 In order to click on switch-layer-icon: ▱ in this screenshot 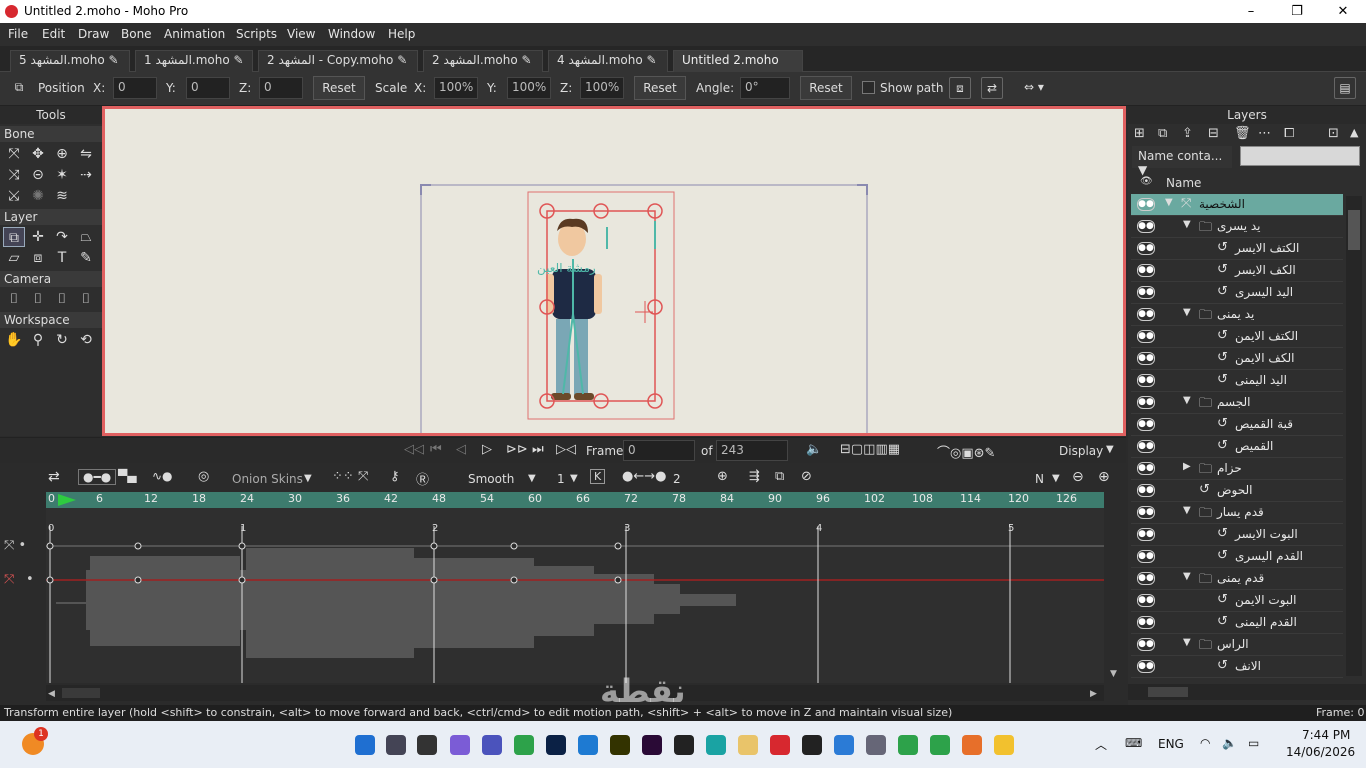, I will do `click(14, 258)`.